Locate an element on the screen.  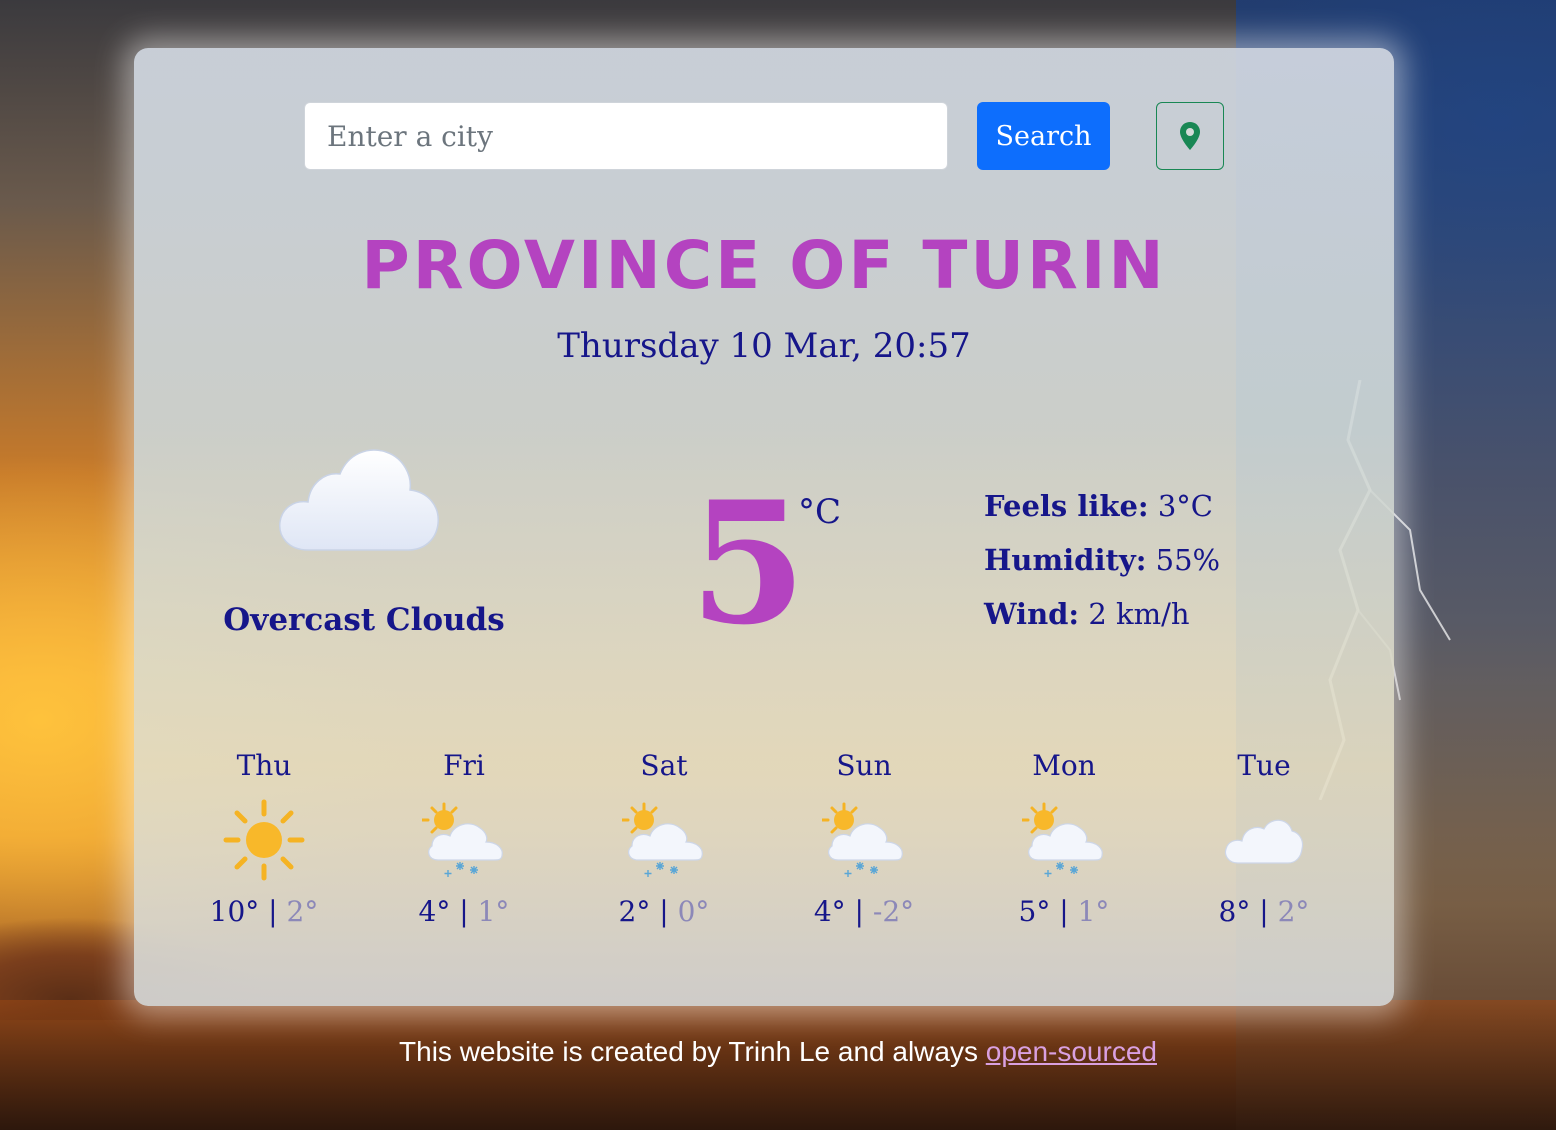
forecast-day-name: Sat is located at coordinates (664, 765).